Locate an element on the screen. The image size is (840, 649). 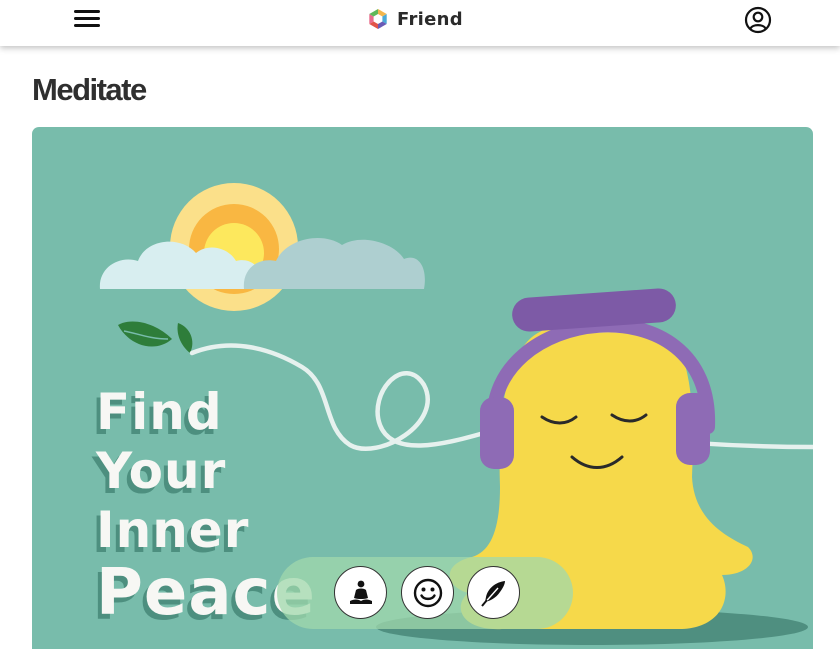
feather-icon is located at coordinates (492, 593).